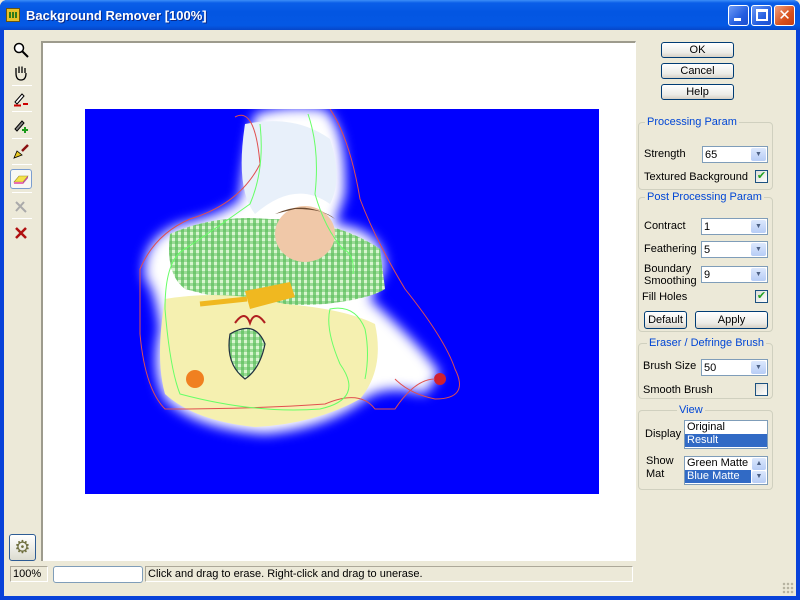 Image resolution: width=800 pixels, height=600 pixels. I want to click on group-title: Processing Param, so click(692, 122).